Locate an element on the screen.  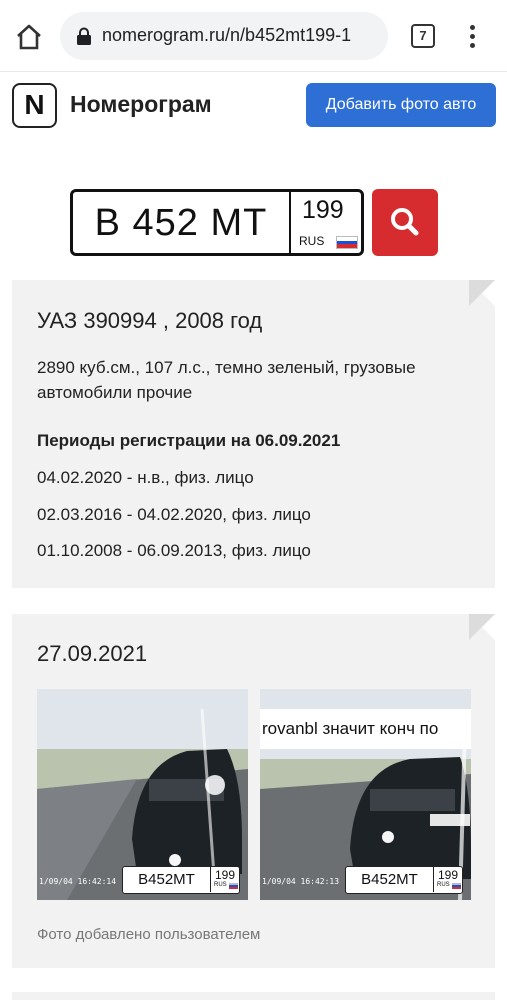
photo-timestamp: 1/09/04 16:42:13 is located at coordinates (301, 881).